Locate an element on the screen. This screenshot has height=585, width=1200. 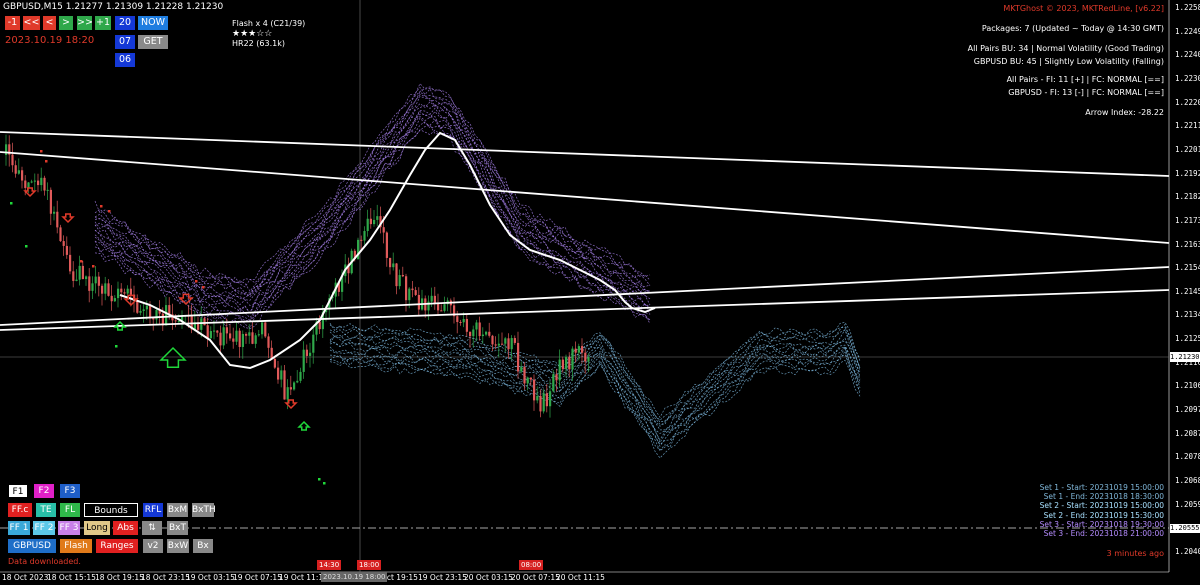
time-tag: 18:00 is located at coordinates (369, 565).